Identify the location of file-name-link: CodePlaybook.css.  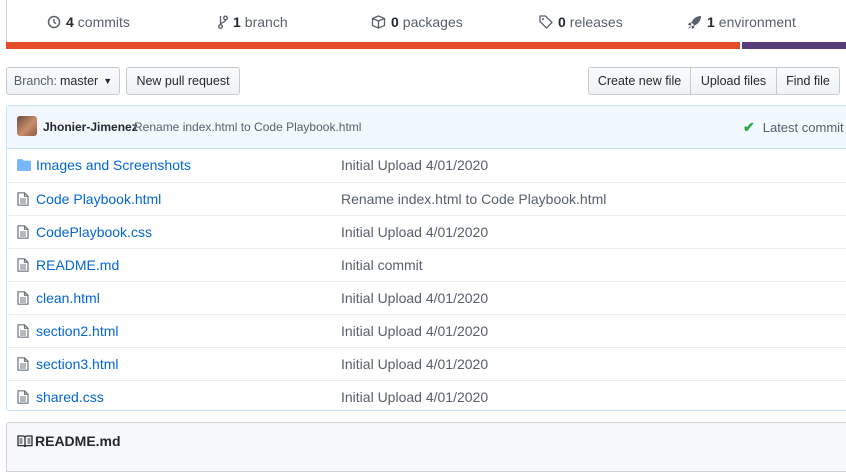
(94, 232).